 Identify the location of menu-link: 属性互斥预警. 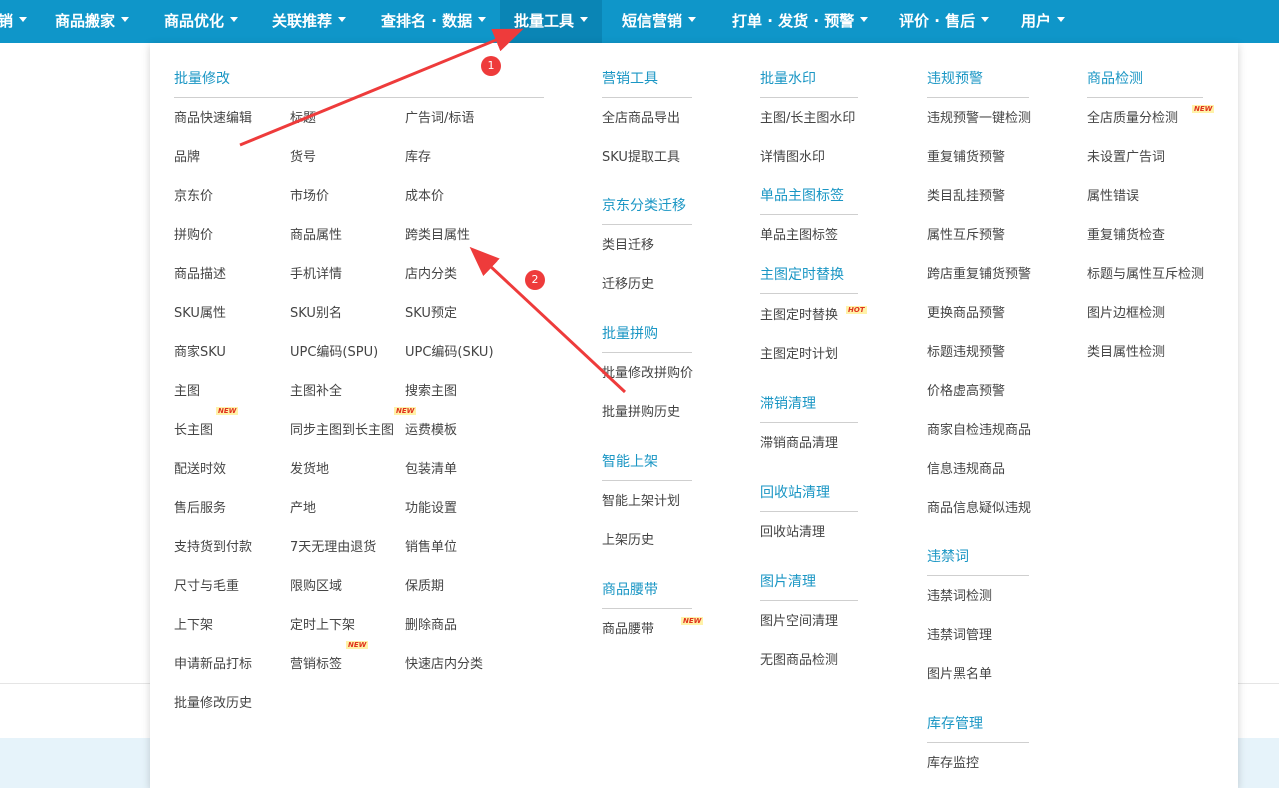
(966, 233).